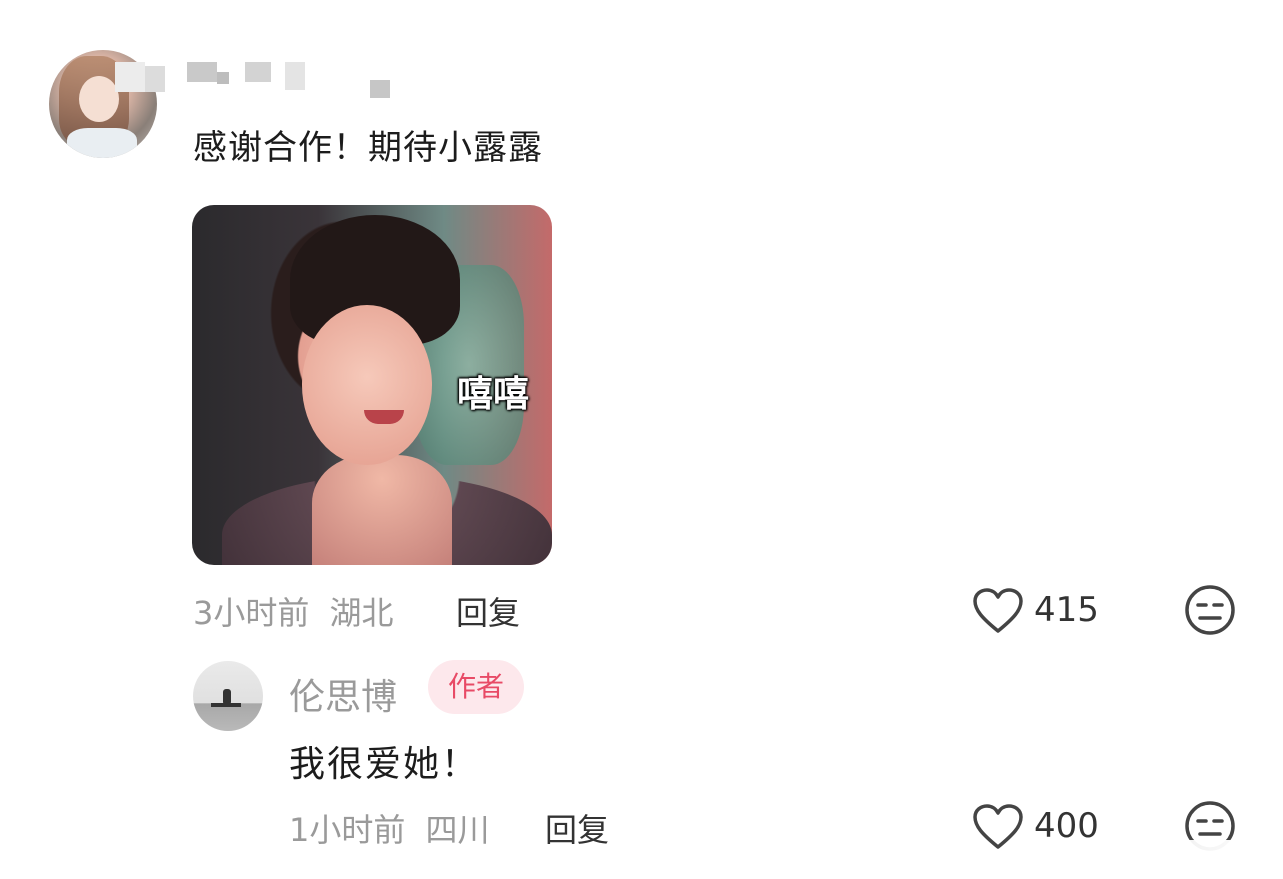 The image size is (1283, 879). I want to click on sticker-image: 嘻嘻, so click(372, 385).